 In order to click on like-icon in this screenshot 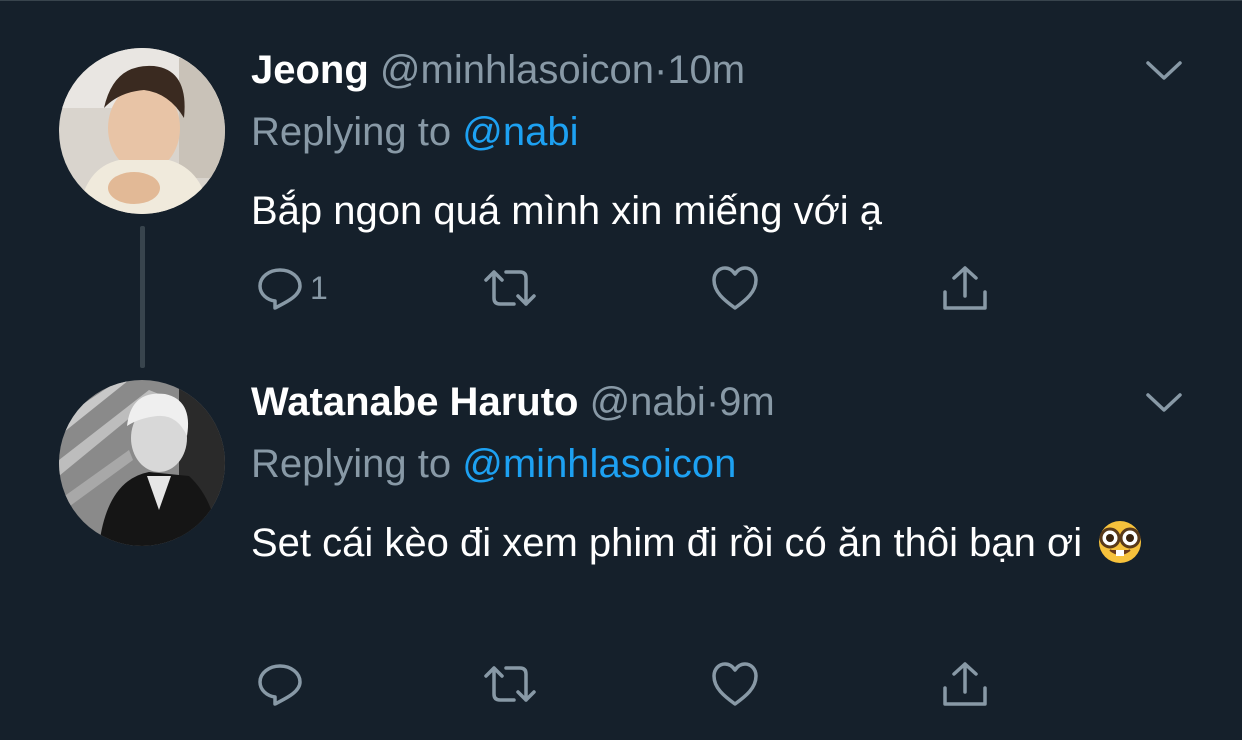, I will do `click(735, 684)`.